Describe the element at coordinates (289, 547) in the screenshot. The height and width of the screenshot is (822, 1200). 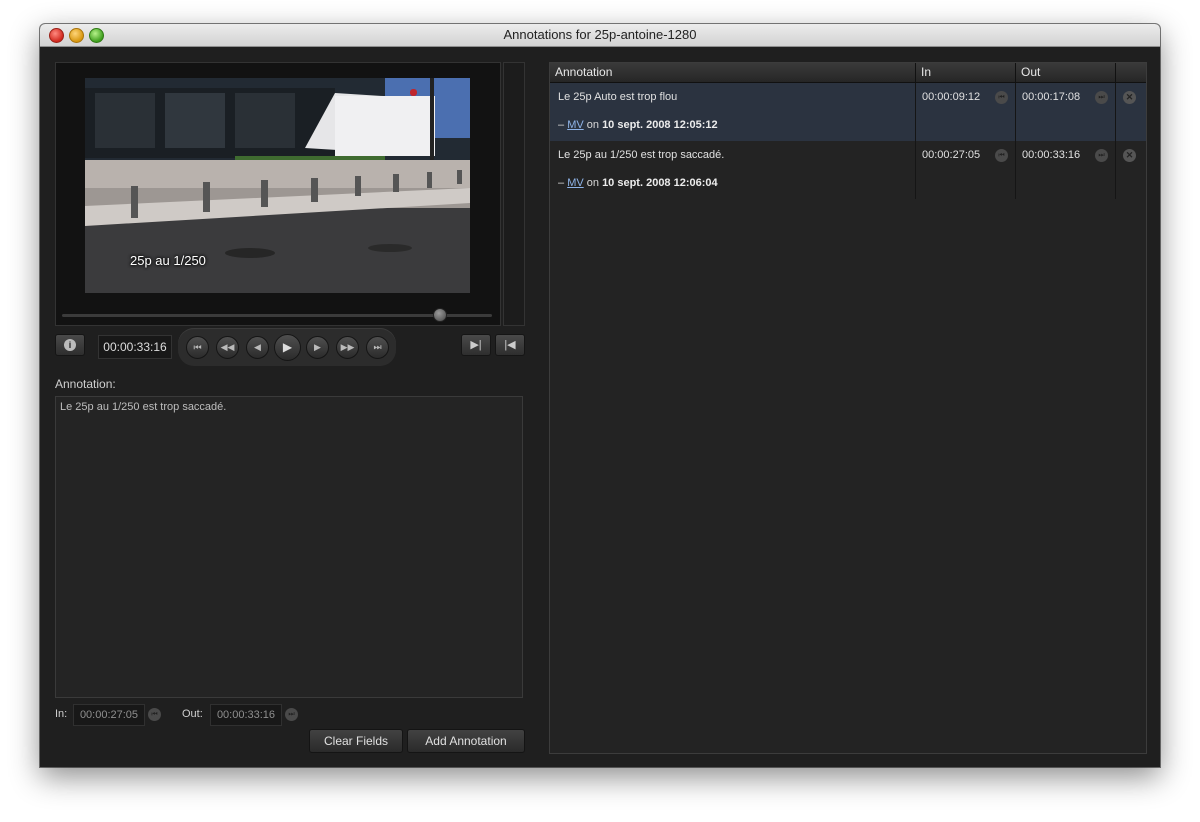
I see `annotation-textarea: Le 25p au 1/250 est trop saccadé.` at that location.